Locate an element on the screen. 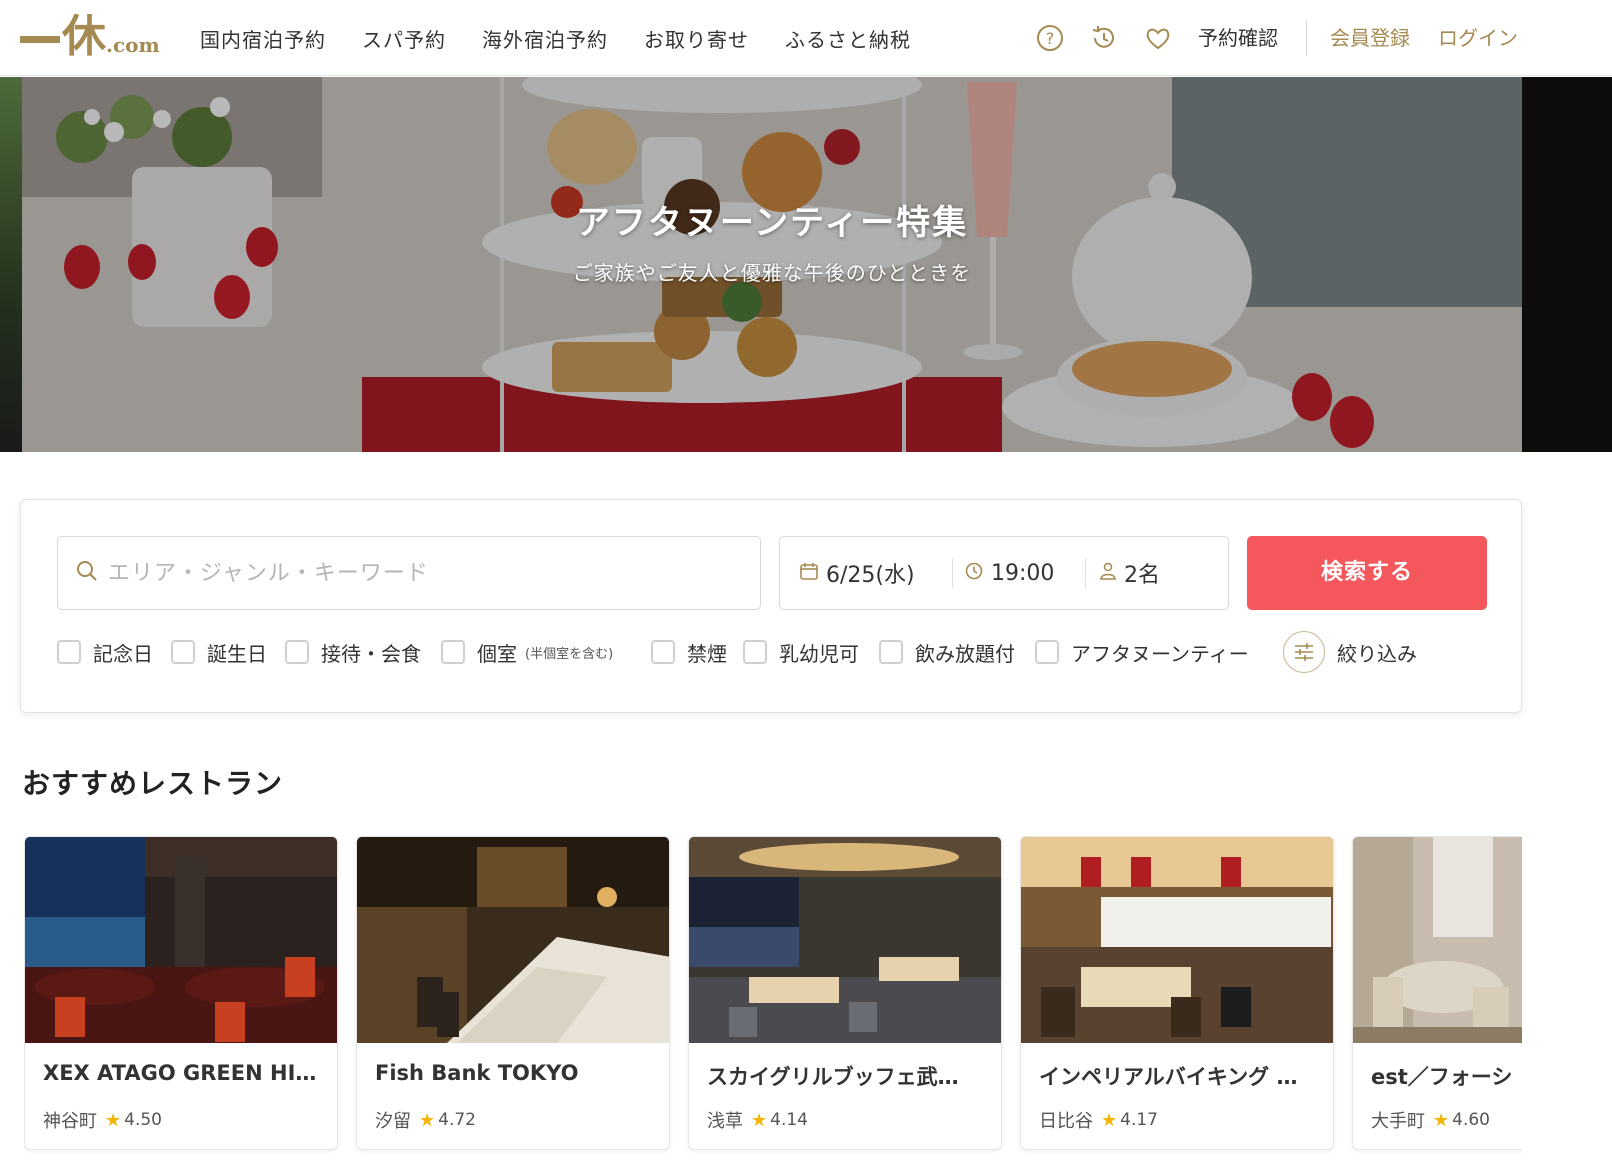 This screenshot has height=1167, width=1612. keyword-search-box is located at coordinates (409, 573).